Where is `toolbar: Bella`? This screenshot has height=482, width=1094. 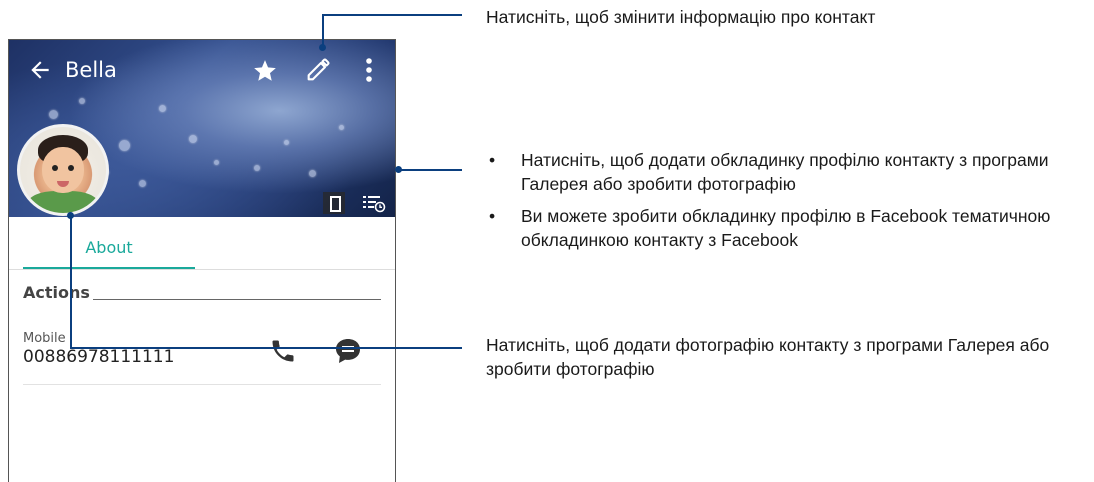
toolbar: Bella is located at coordinates (202, 70).